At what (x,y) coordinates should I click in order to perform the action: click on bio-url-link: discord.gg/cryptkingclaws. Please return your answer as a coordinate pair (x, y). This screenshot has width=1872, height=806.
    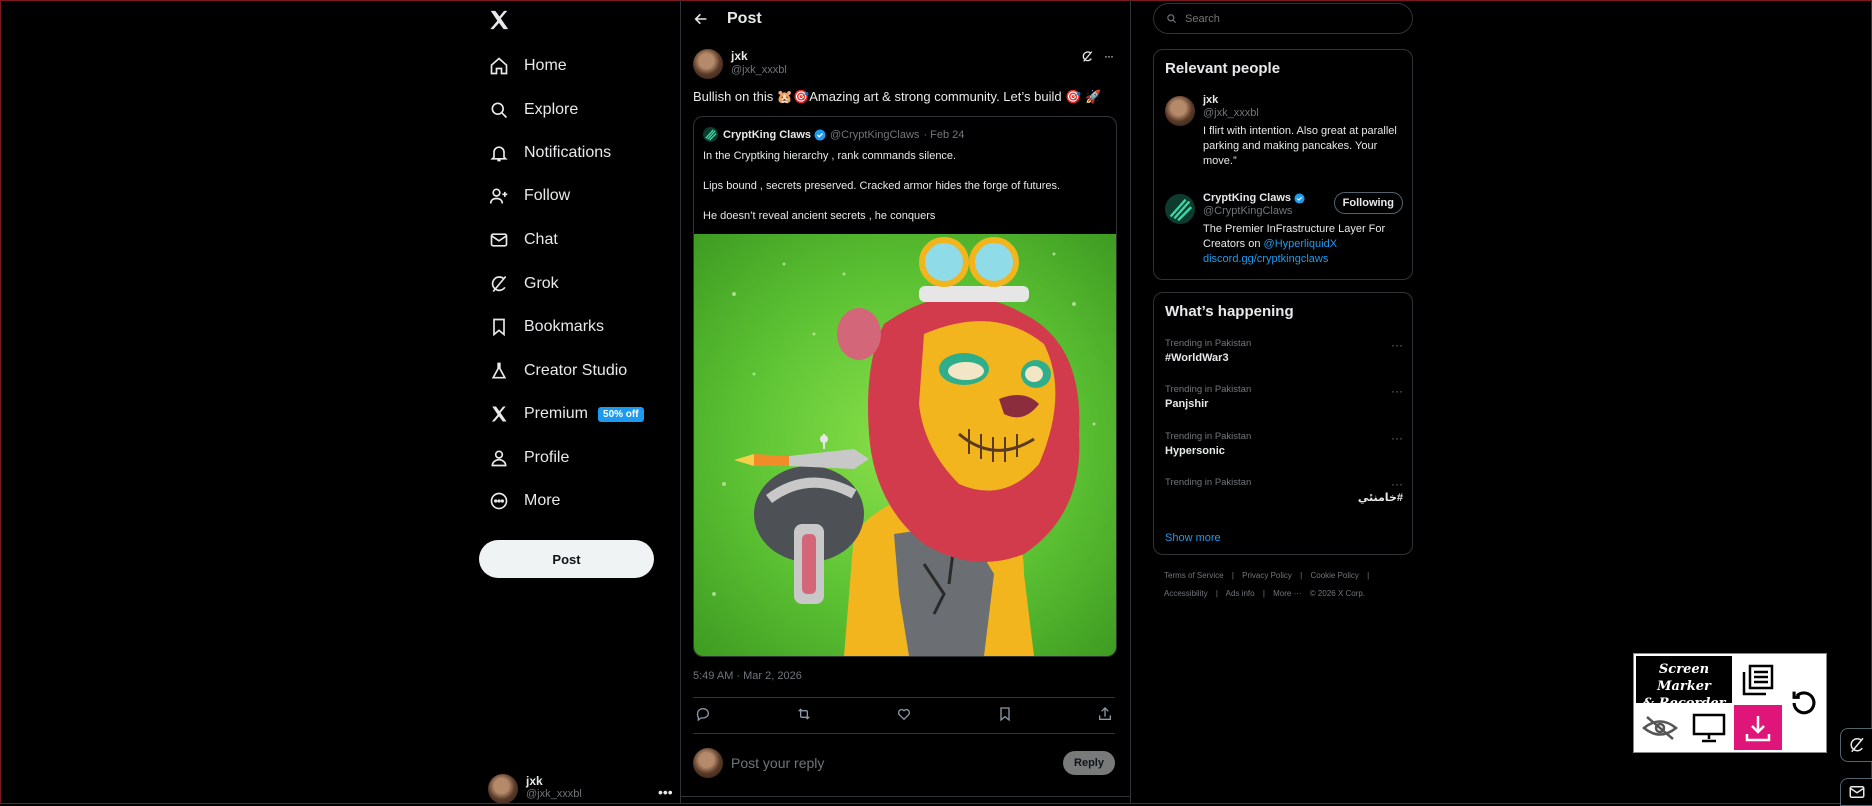
    Looking at the image, I should click on (1265, 259).